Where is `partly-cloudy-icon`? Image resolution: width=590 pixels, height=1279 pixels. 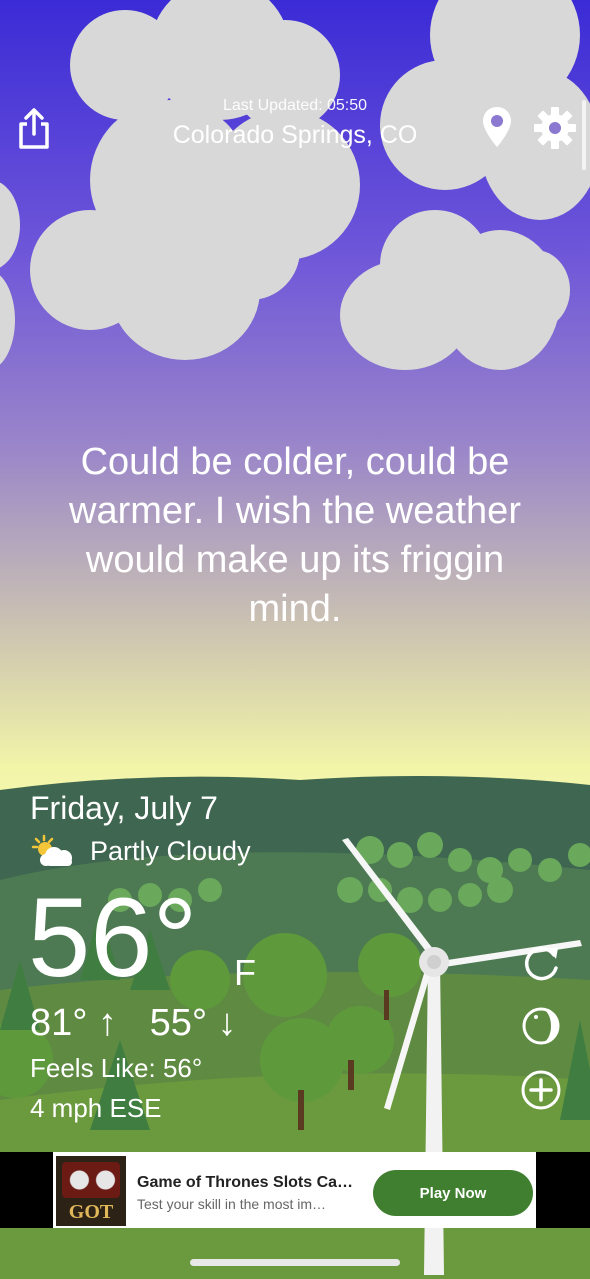 partly-cloudy-icon is located at coordinates (51, 850).